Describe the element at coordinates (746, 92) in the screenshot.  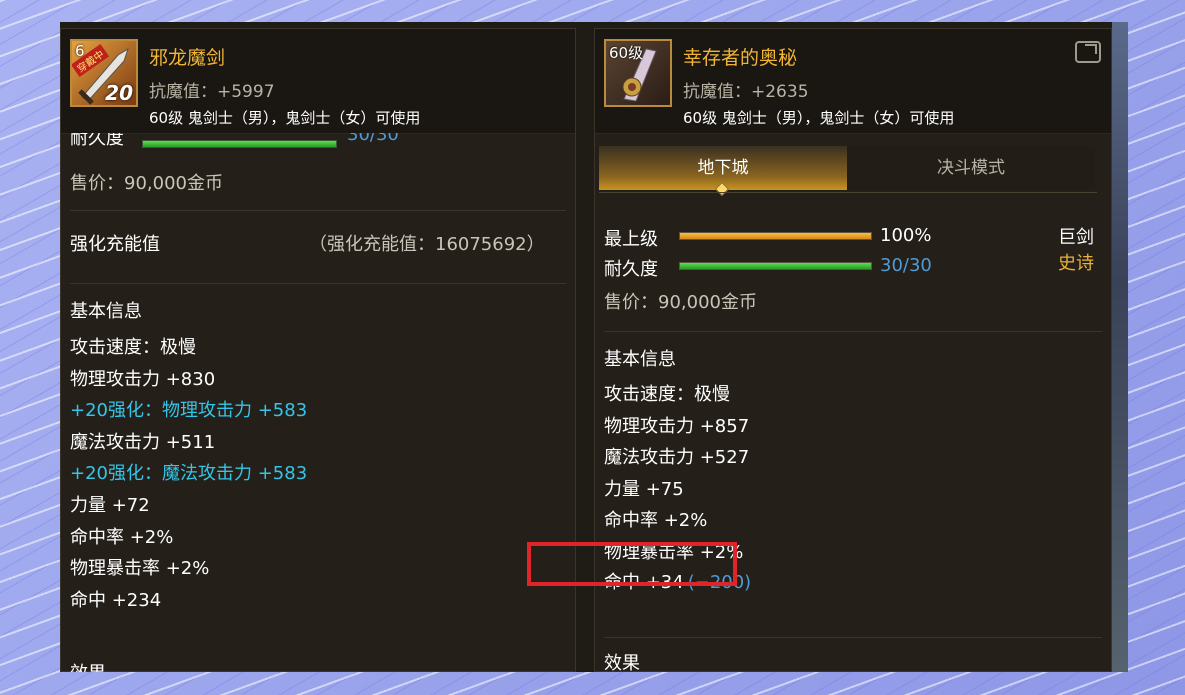
I see `magic-resist: 抗魔值：+2635` at that location.